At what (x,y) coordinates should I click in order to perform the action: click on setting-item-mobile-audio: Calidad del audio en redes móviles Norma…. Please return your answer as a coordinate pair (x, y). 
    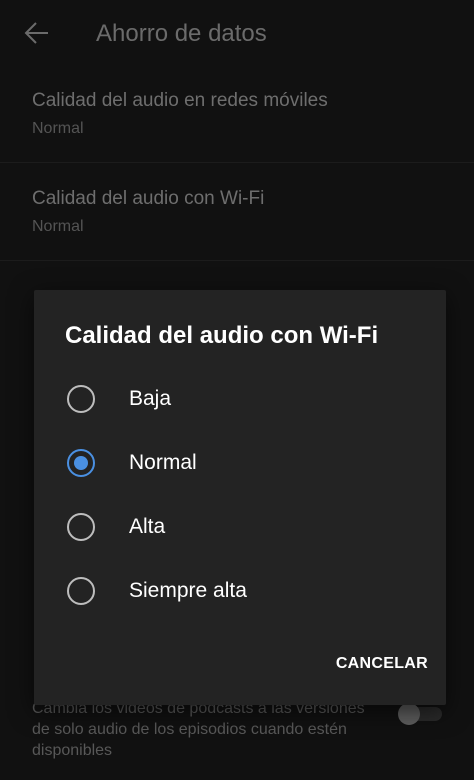
    Looking at the image, I should click on (237, 115).